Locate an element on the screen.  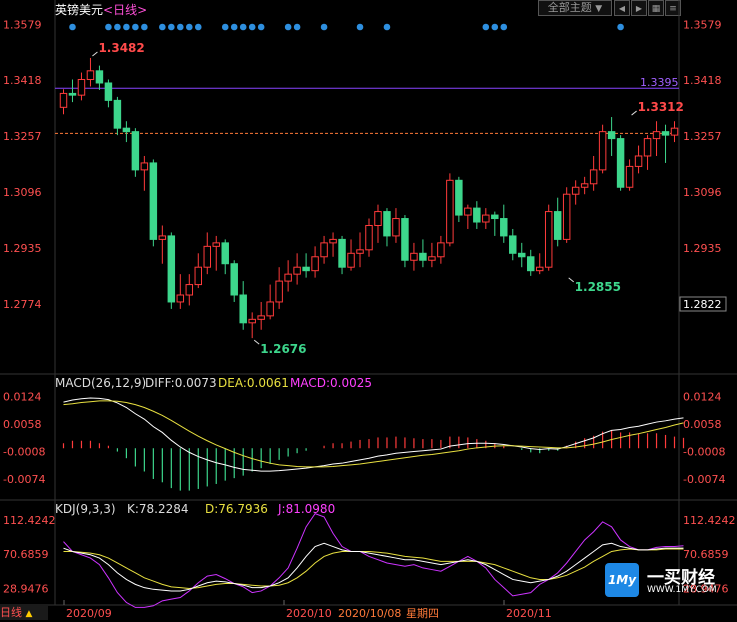
kdj-d-line is located at coordinates (373, 568).